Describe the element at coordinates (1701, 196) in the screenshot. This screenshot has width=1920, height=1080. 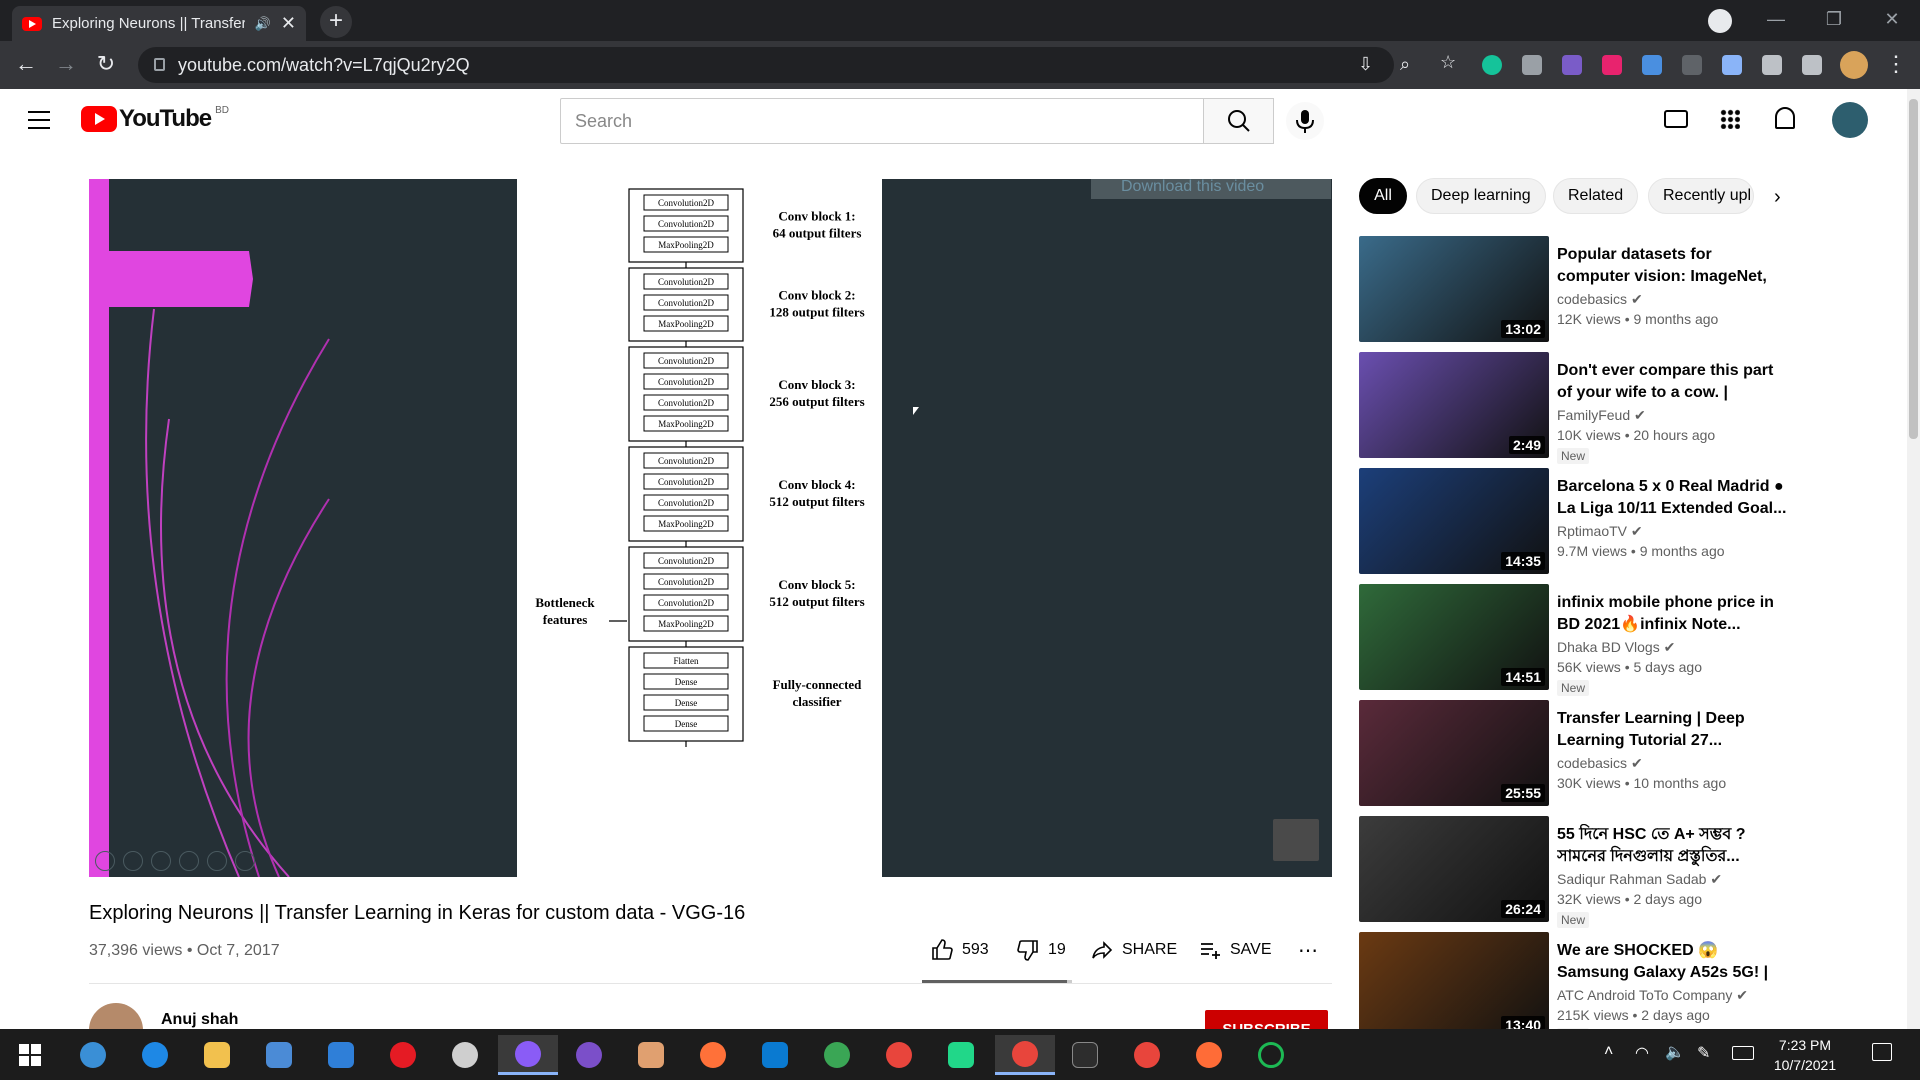
I see `chip-recently-uploaded: Recently upl` at that location.